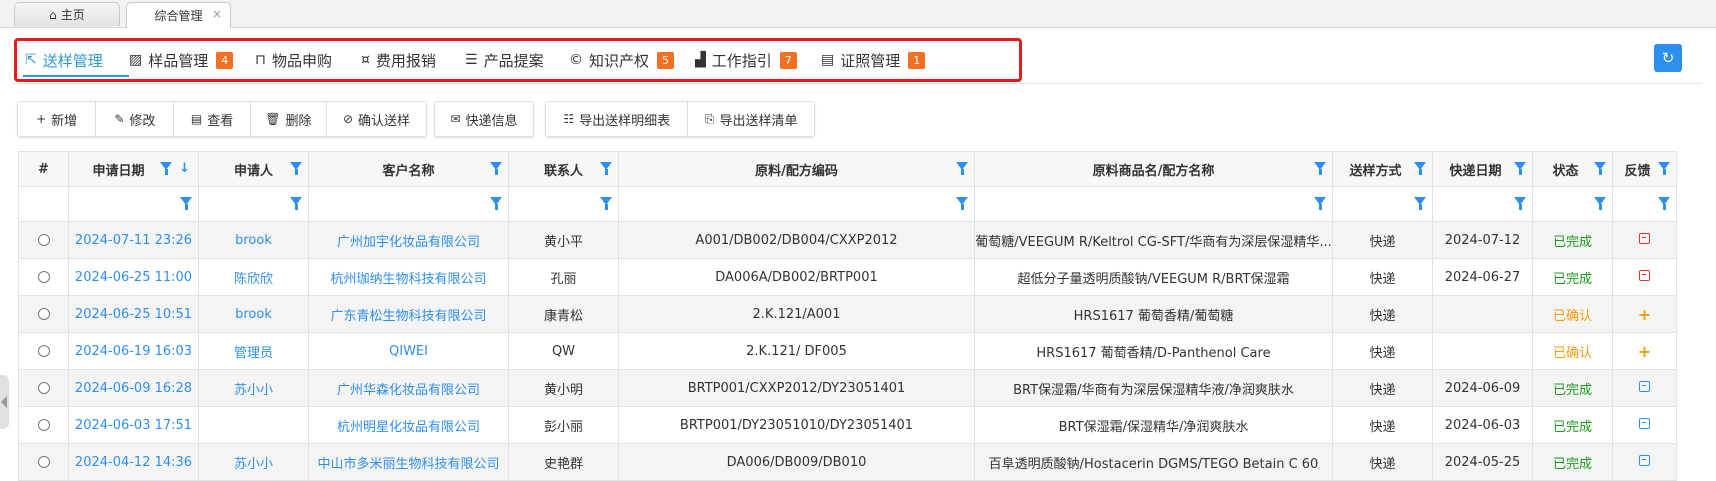 The image size is (1716, 481). Describe the element at coordinates (796, 204) in the screenshot. I see `filter-cell-code` at that location.